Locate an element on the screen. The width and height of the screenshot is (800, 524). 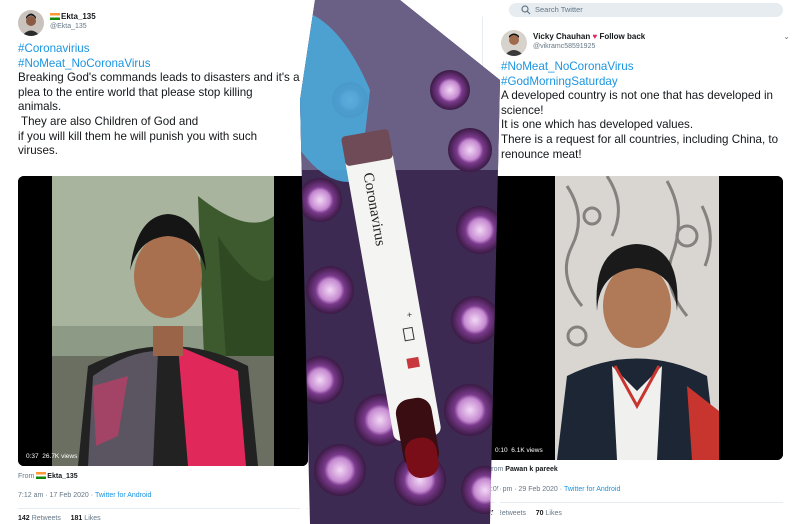
tweet-line: It is one which has developed values. is located at coordinates (597, 125).